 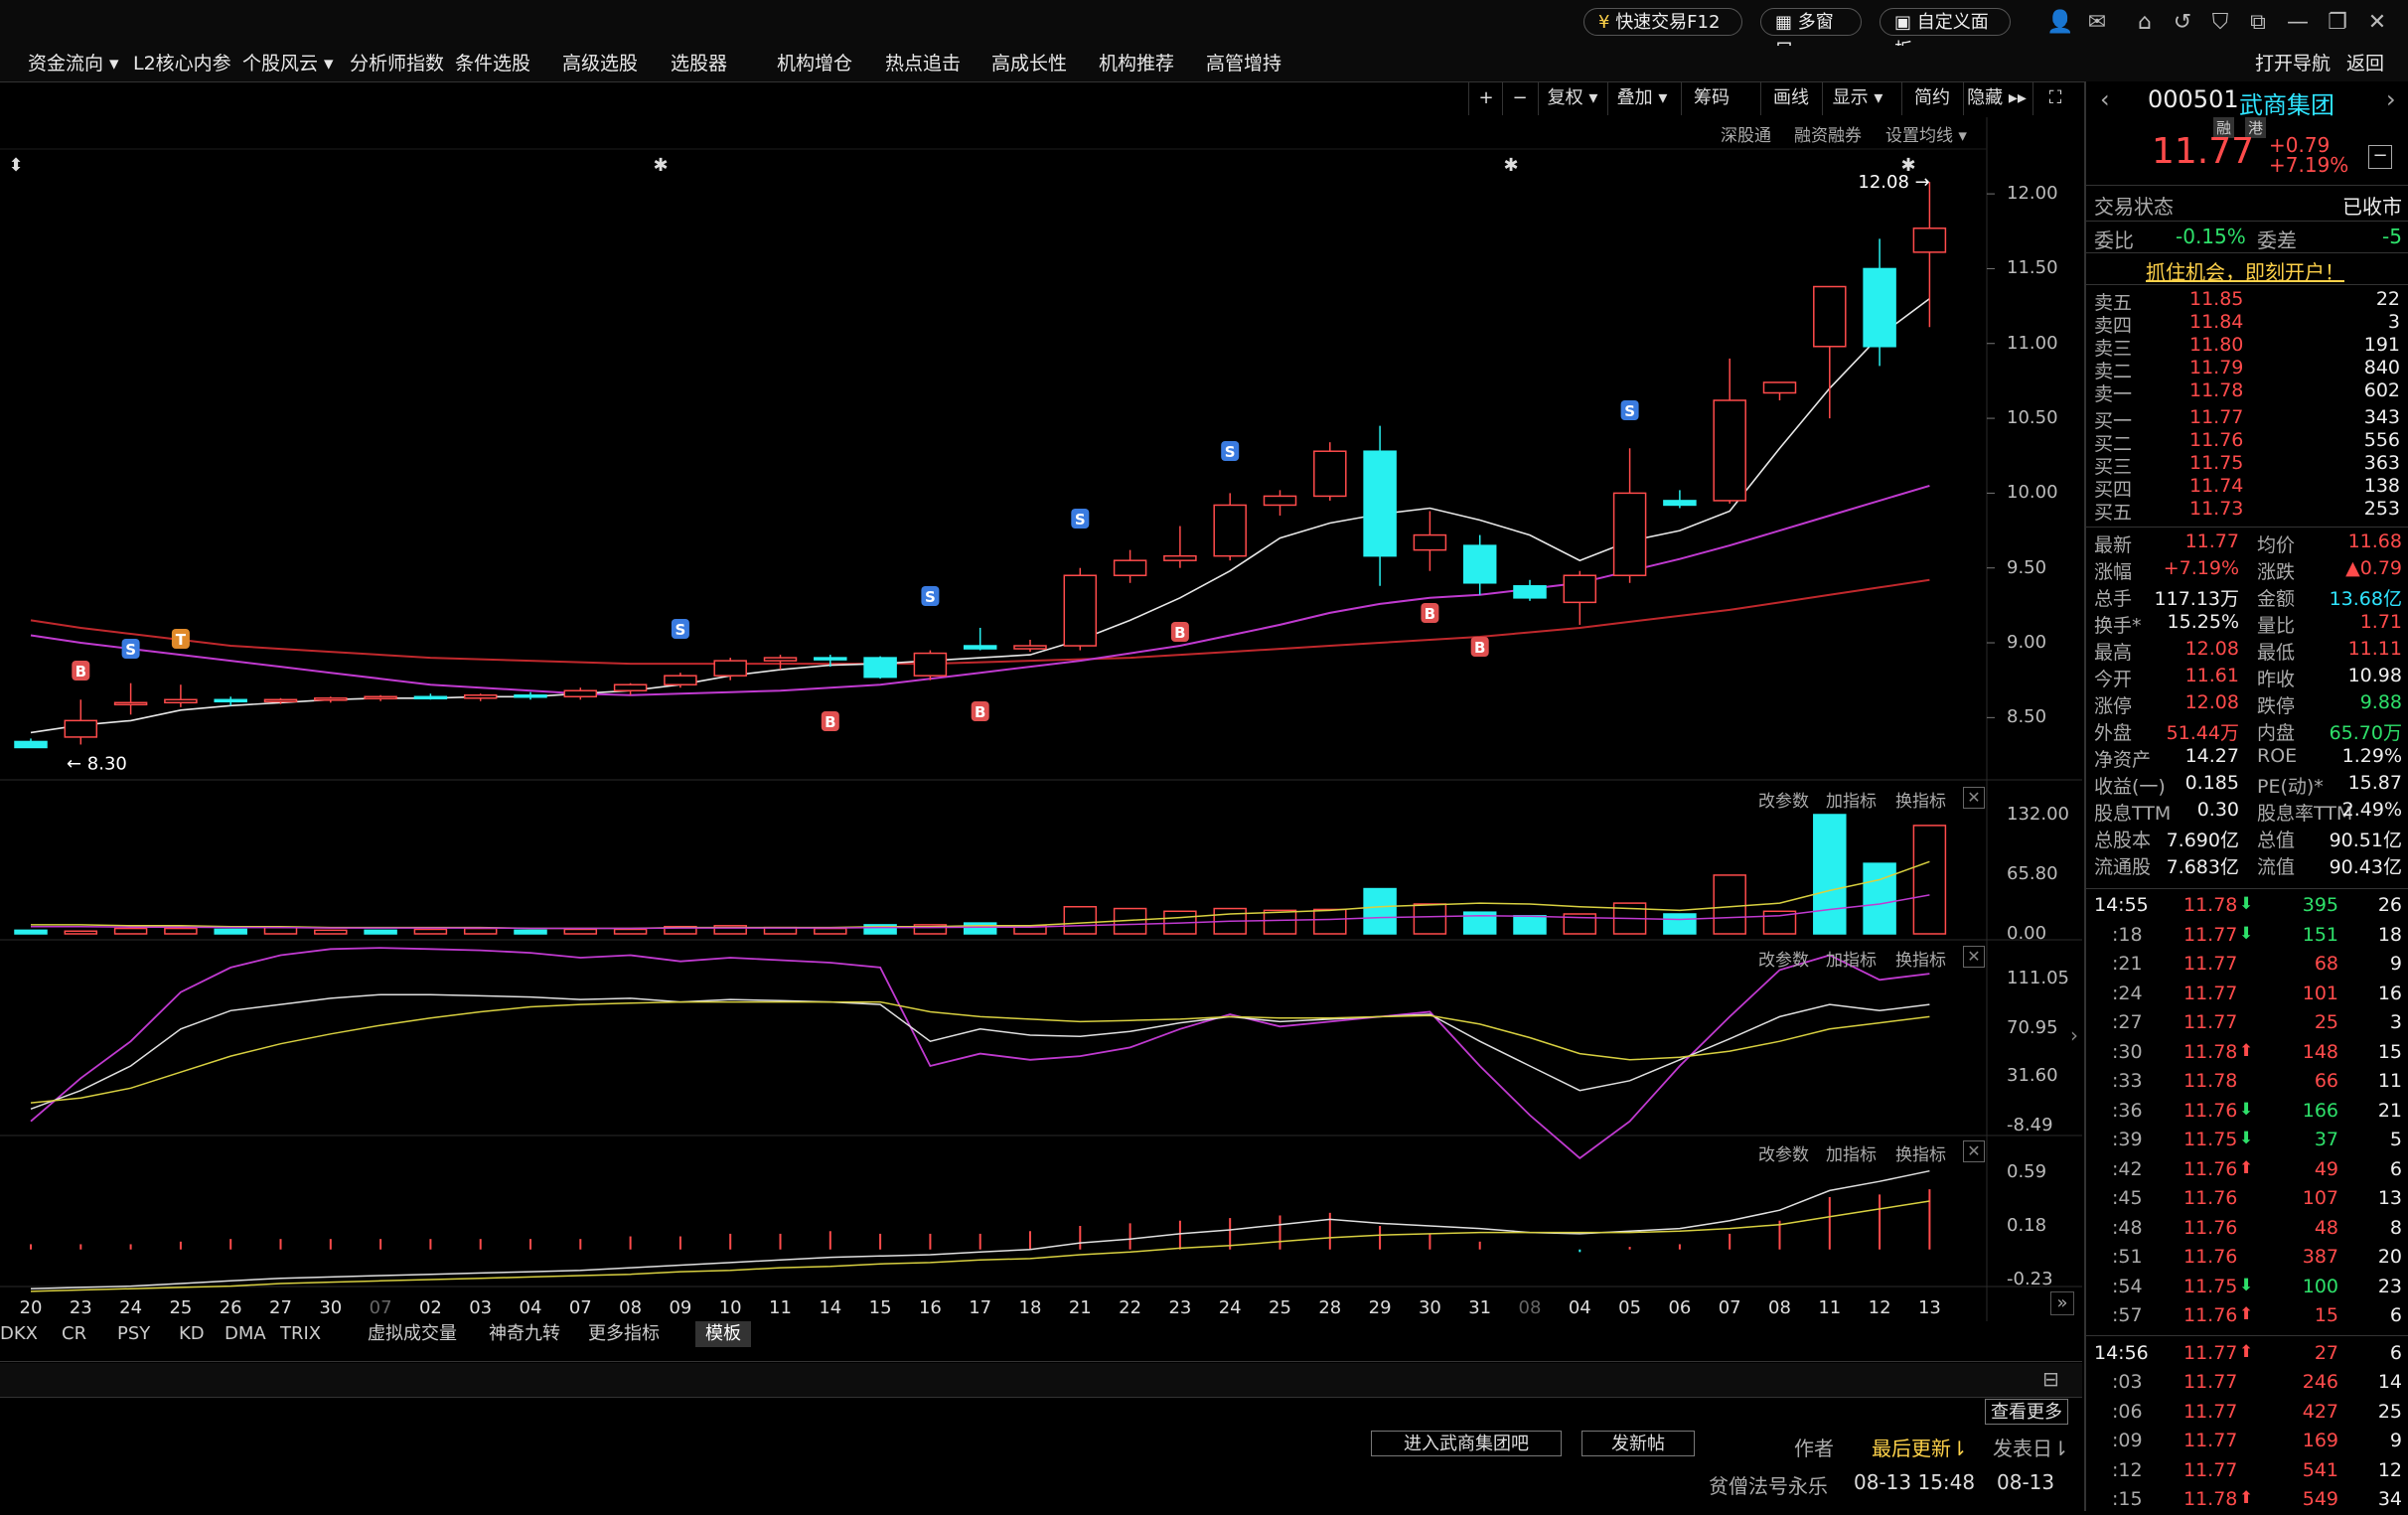 What do you see at coordinates (2245, 270) in the screenshot?
I see `open-account-link: 抓住机会，即刻开户！` at bounding box center [2245, 270].